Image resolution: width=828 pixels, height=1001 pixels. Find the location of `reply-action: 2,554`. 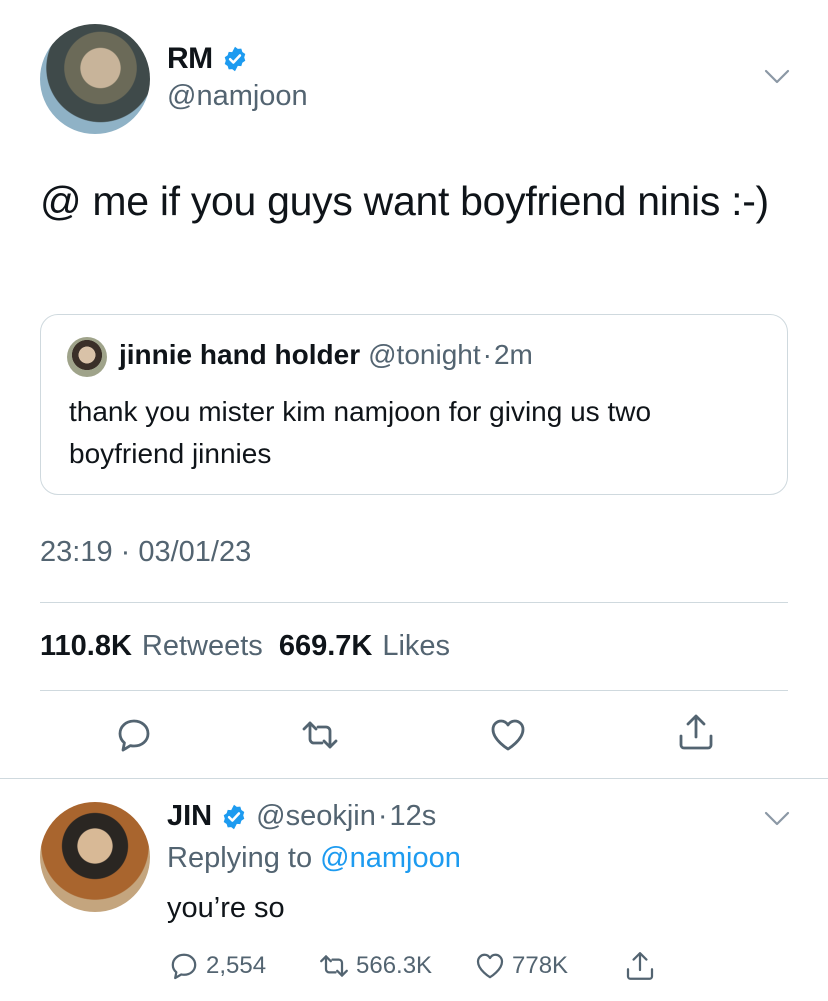

reply-action: 2,554 is located at coordinates (217, 966).